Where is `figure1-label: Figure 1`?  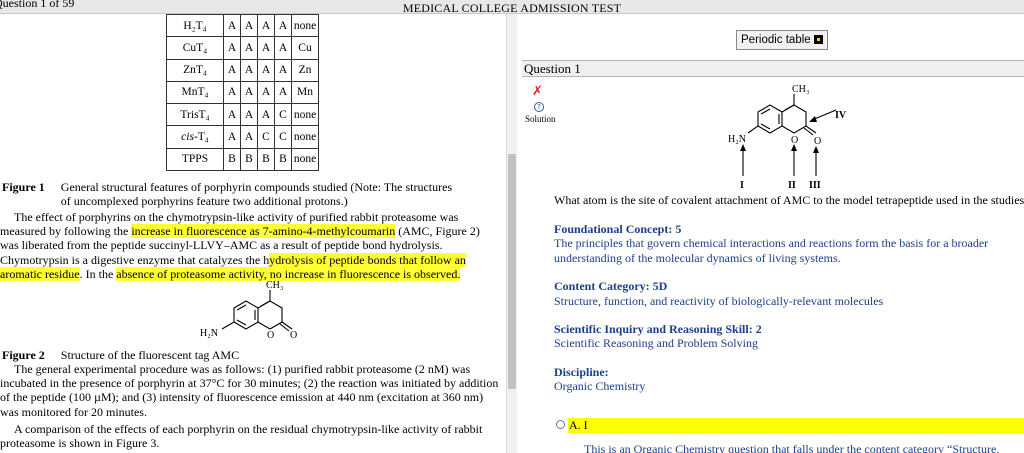 figure1-label: Figure 1 is located at coordinates (23, 187).